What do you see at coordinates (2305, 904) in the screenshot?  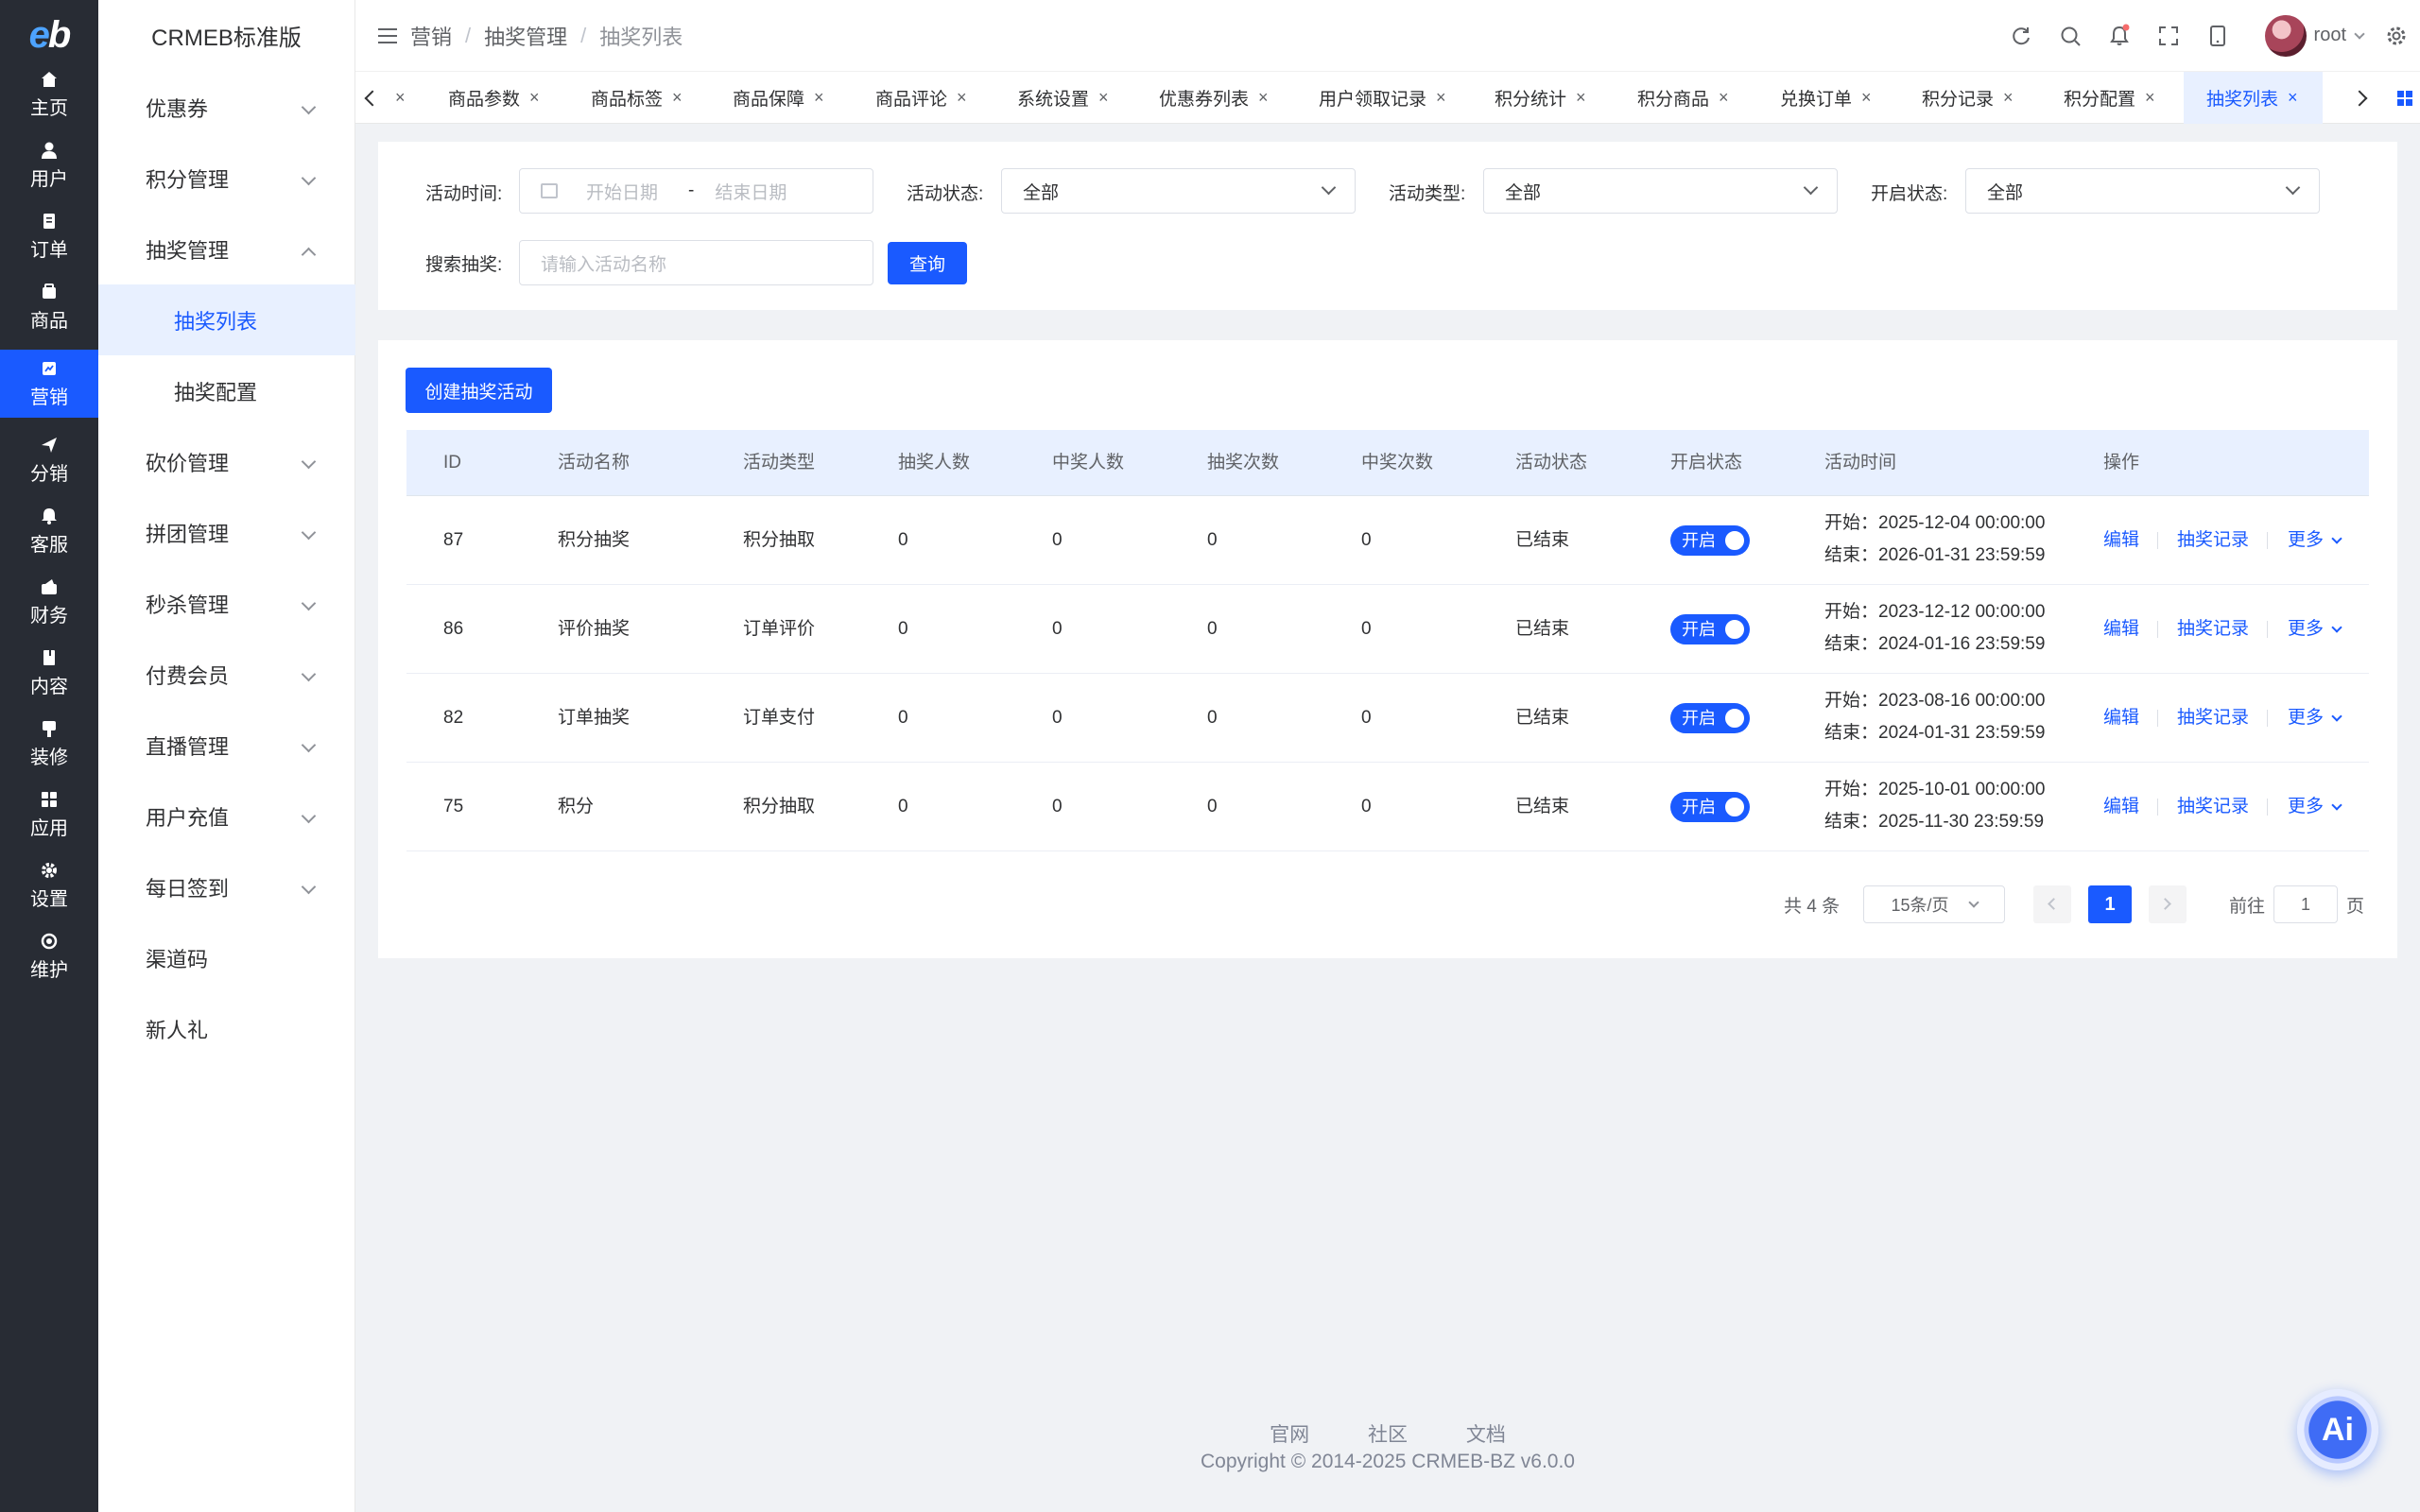 I see `goto-page-input: 1` at bounding box center [2305, 904].